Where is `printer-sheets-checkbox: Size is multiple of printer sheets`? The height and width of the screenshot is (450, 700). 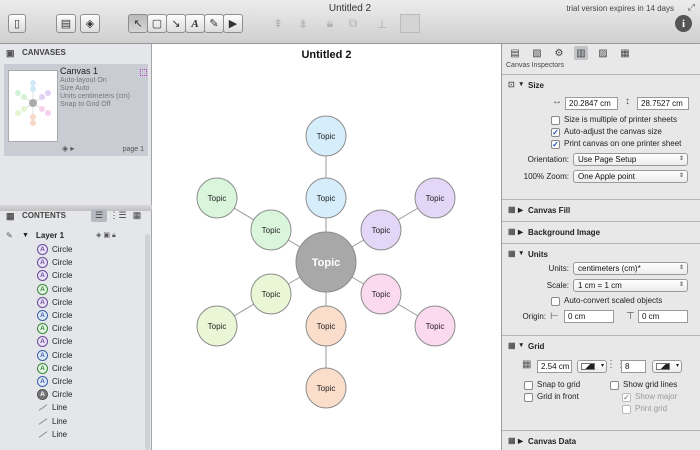 printer-sheets-checkbox: Size is multiple of printer sheets is located at coordinates (614, 120).